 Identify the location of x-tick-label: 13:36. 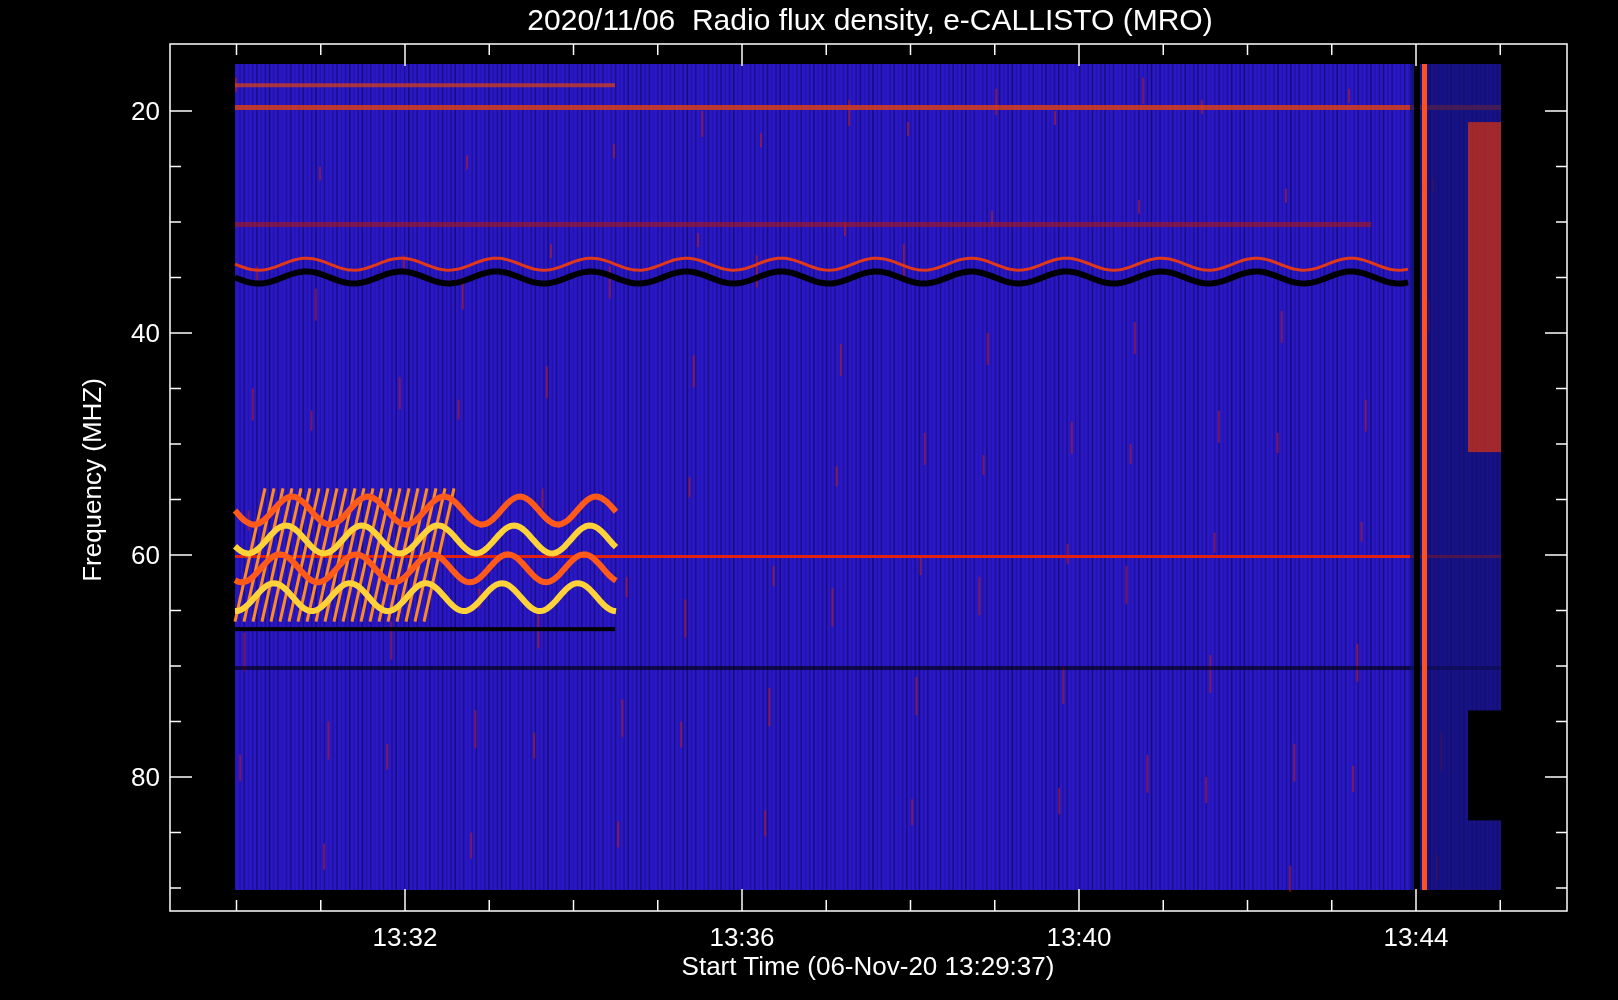
(742, 937).